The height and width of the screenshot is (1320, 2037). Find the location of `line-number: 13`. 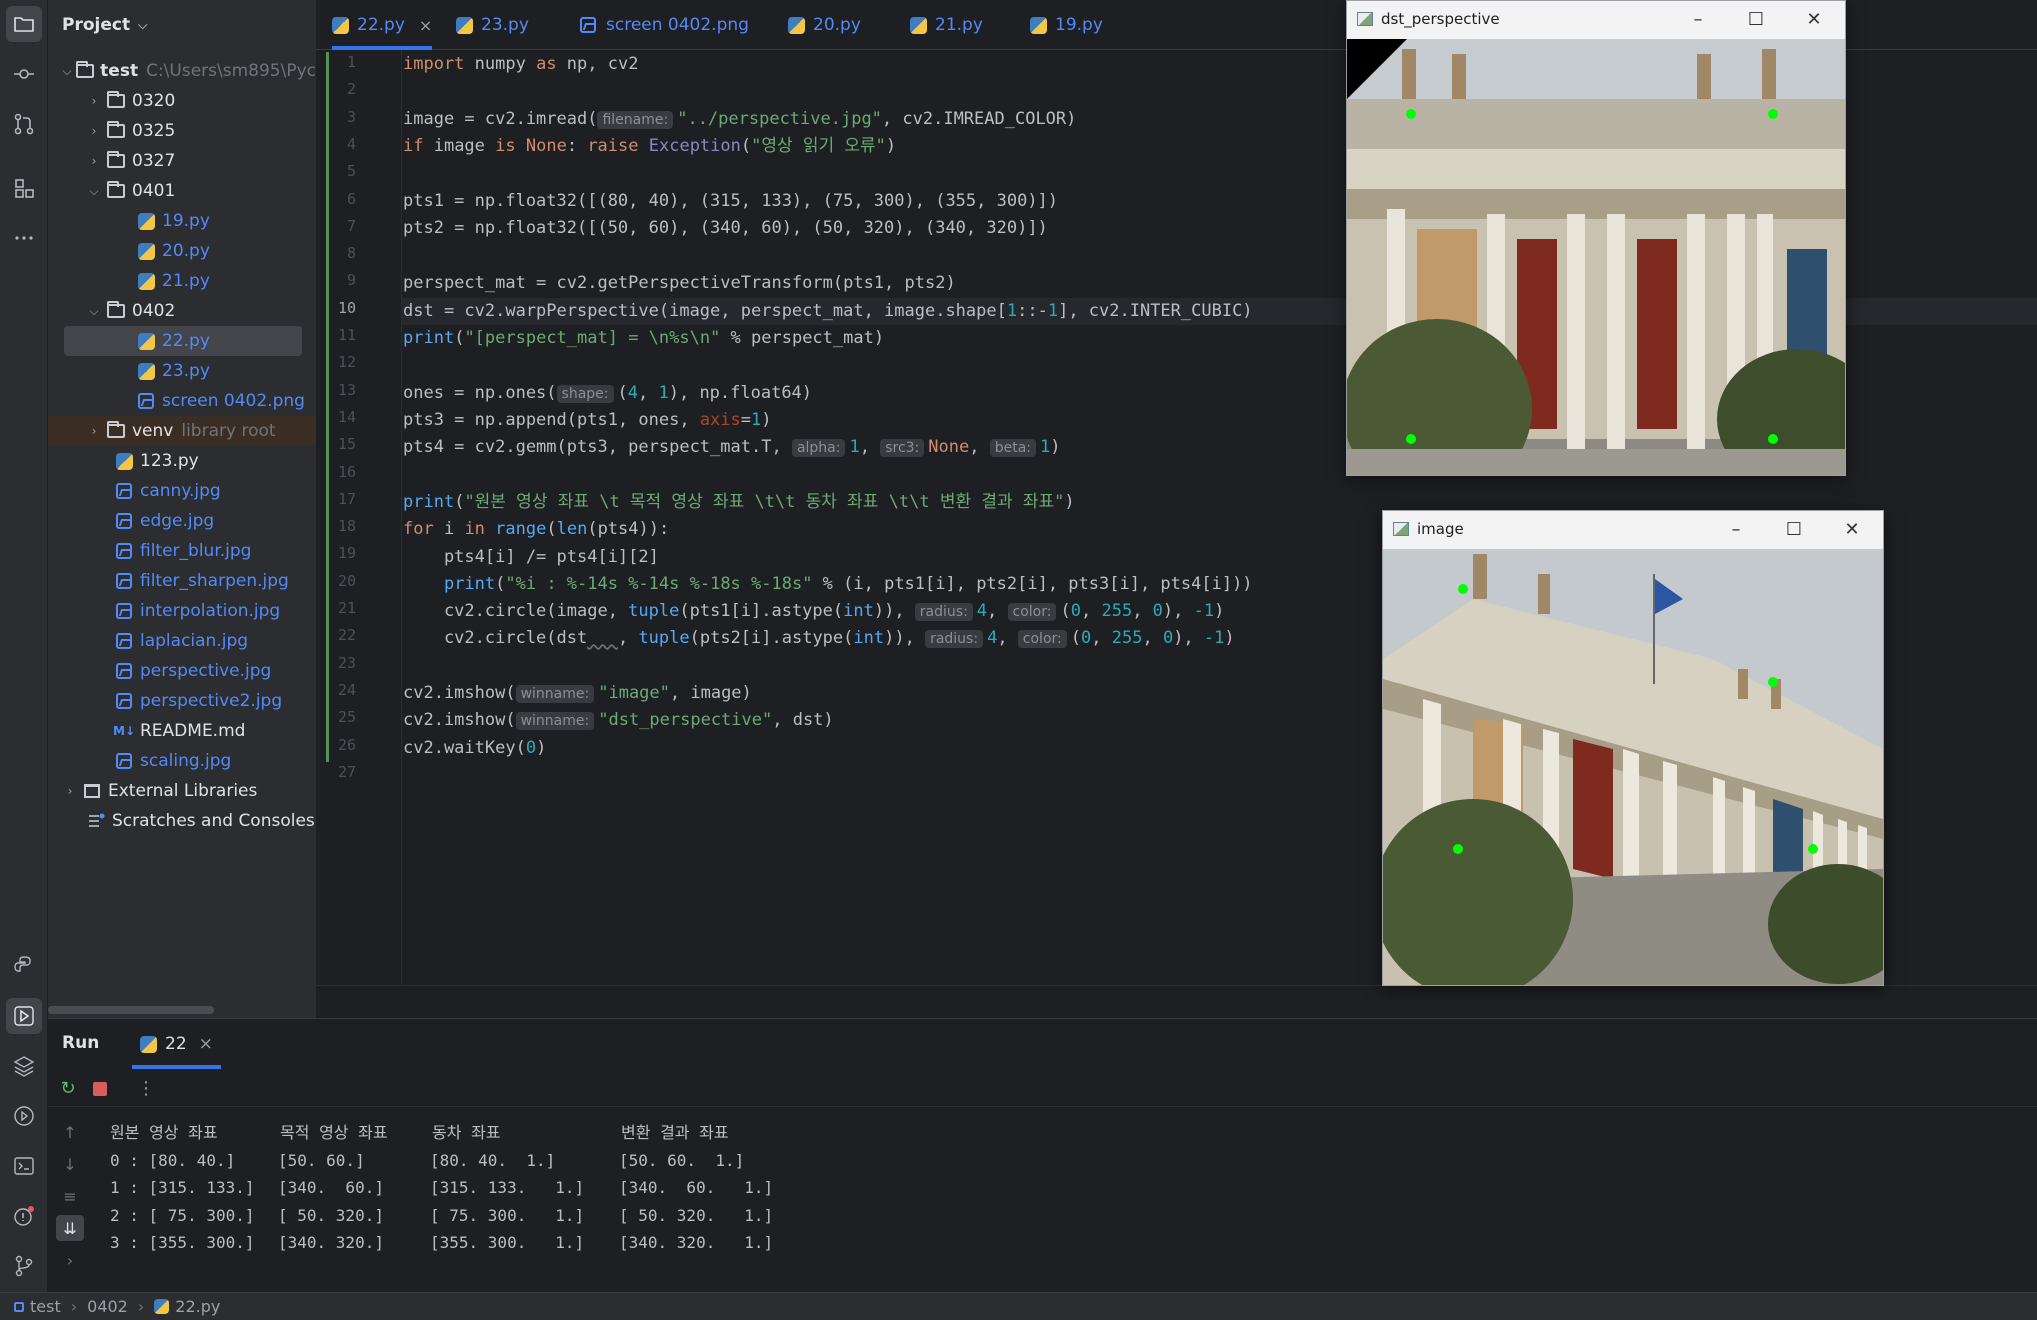

line-number: 13 is located at coordinates (346, 389).